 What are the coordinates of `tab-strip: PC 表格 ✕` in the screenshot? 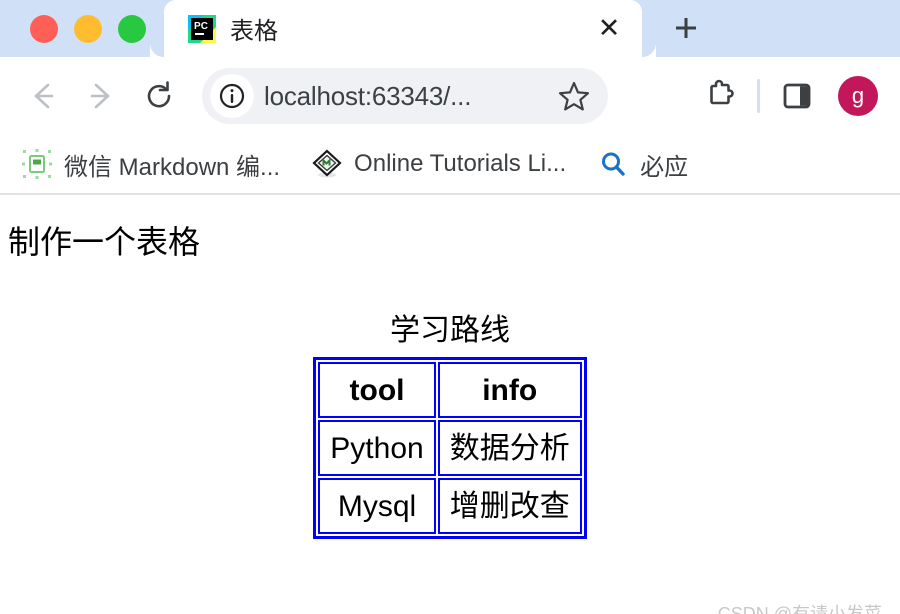 It's located at (450, 28).